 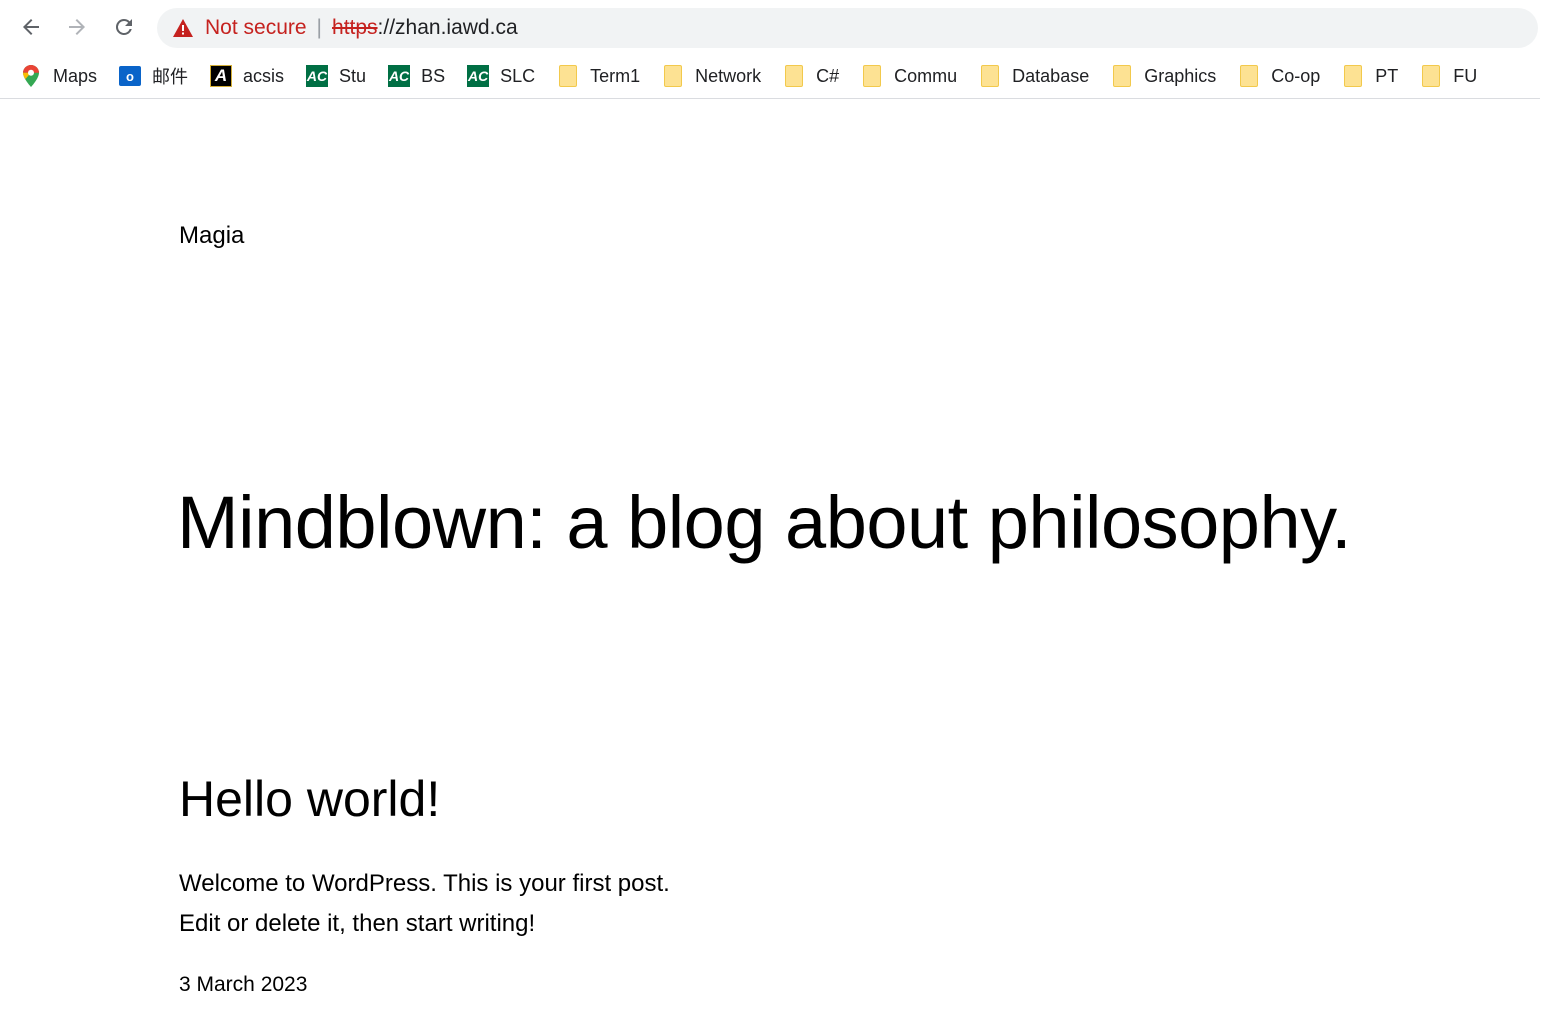 What do you see at coordinates (243, 984) in the screenshot?
I see `post-date: 3 March 2023` at bounding box center [243, 984].